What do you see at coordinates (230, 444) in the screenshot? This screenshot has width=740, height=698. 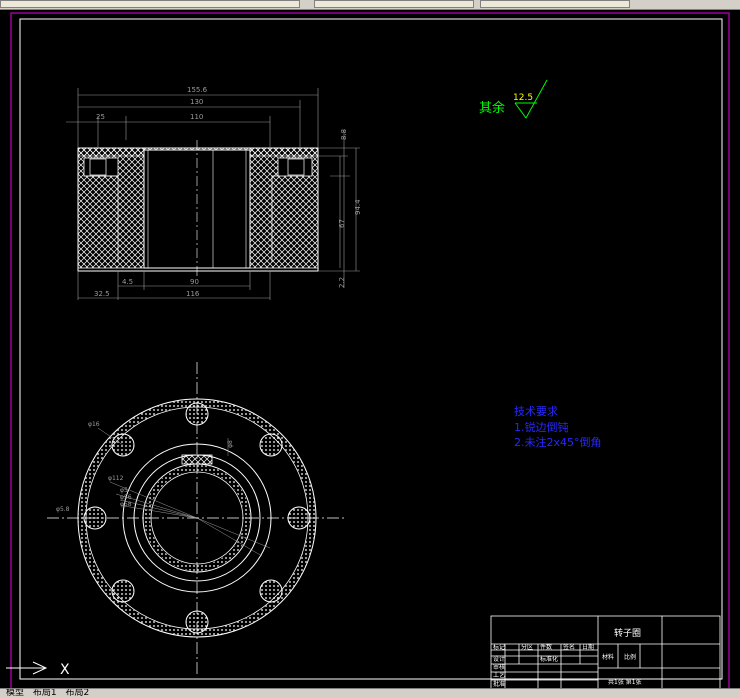 I see `plan-dim-key: φ8` at bounding box center [230, 444].